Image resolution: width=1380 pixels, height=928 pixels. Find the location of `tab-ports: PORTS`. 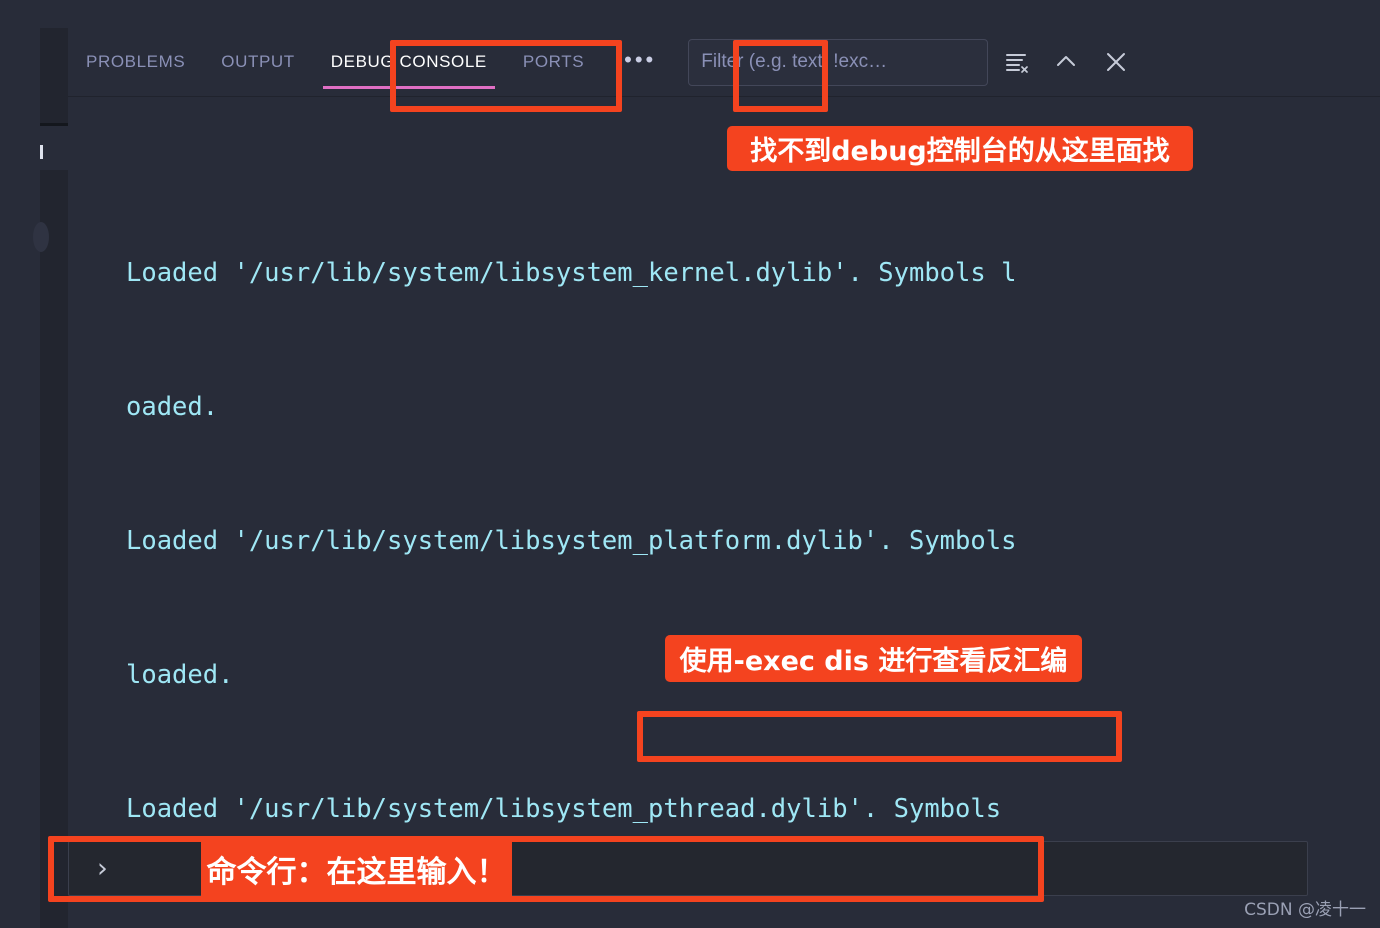

tab-ports: PORTS is located at coordinates (553, 62).